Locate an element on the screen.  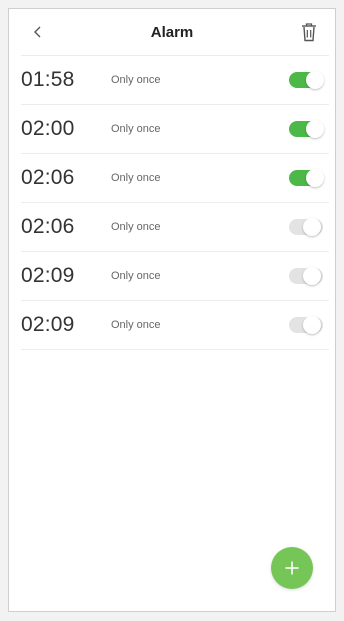
page-title: Alarm is located at coordinates (172, 32).